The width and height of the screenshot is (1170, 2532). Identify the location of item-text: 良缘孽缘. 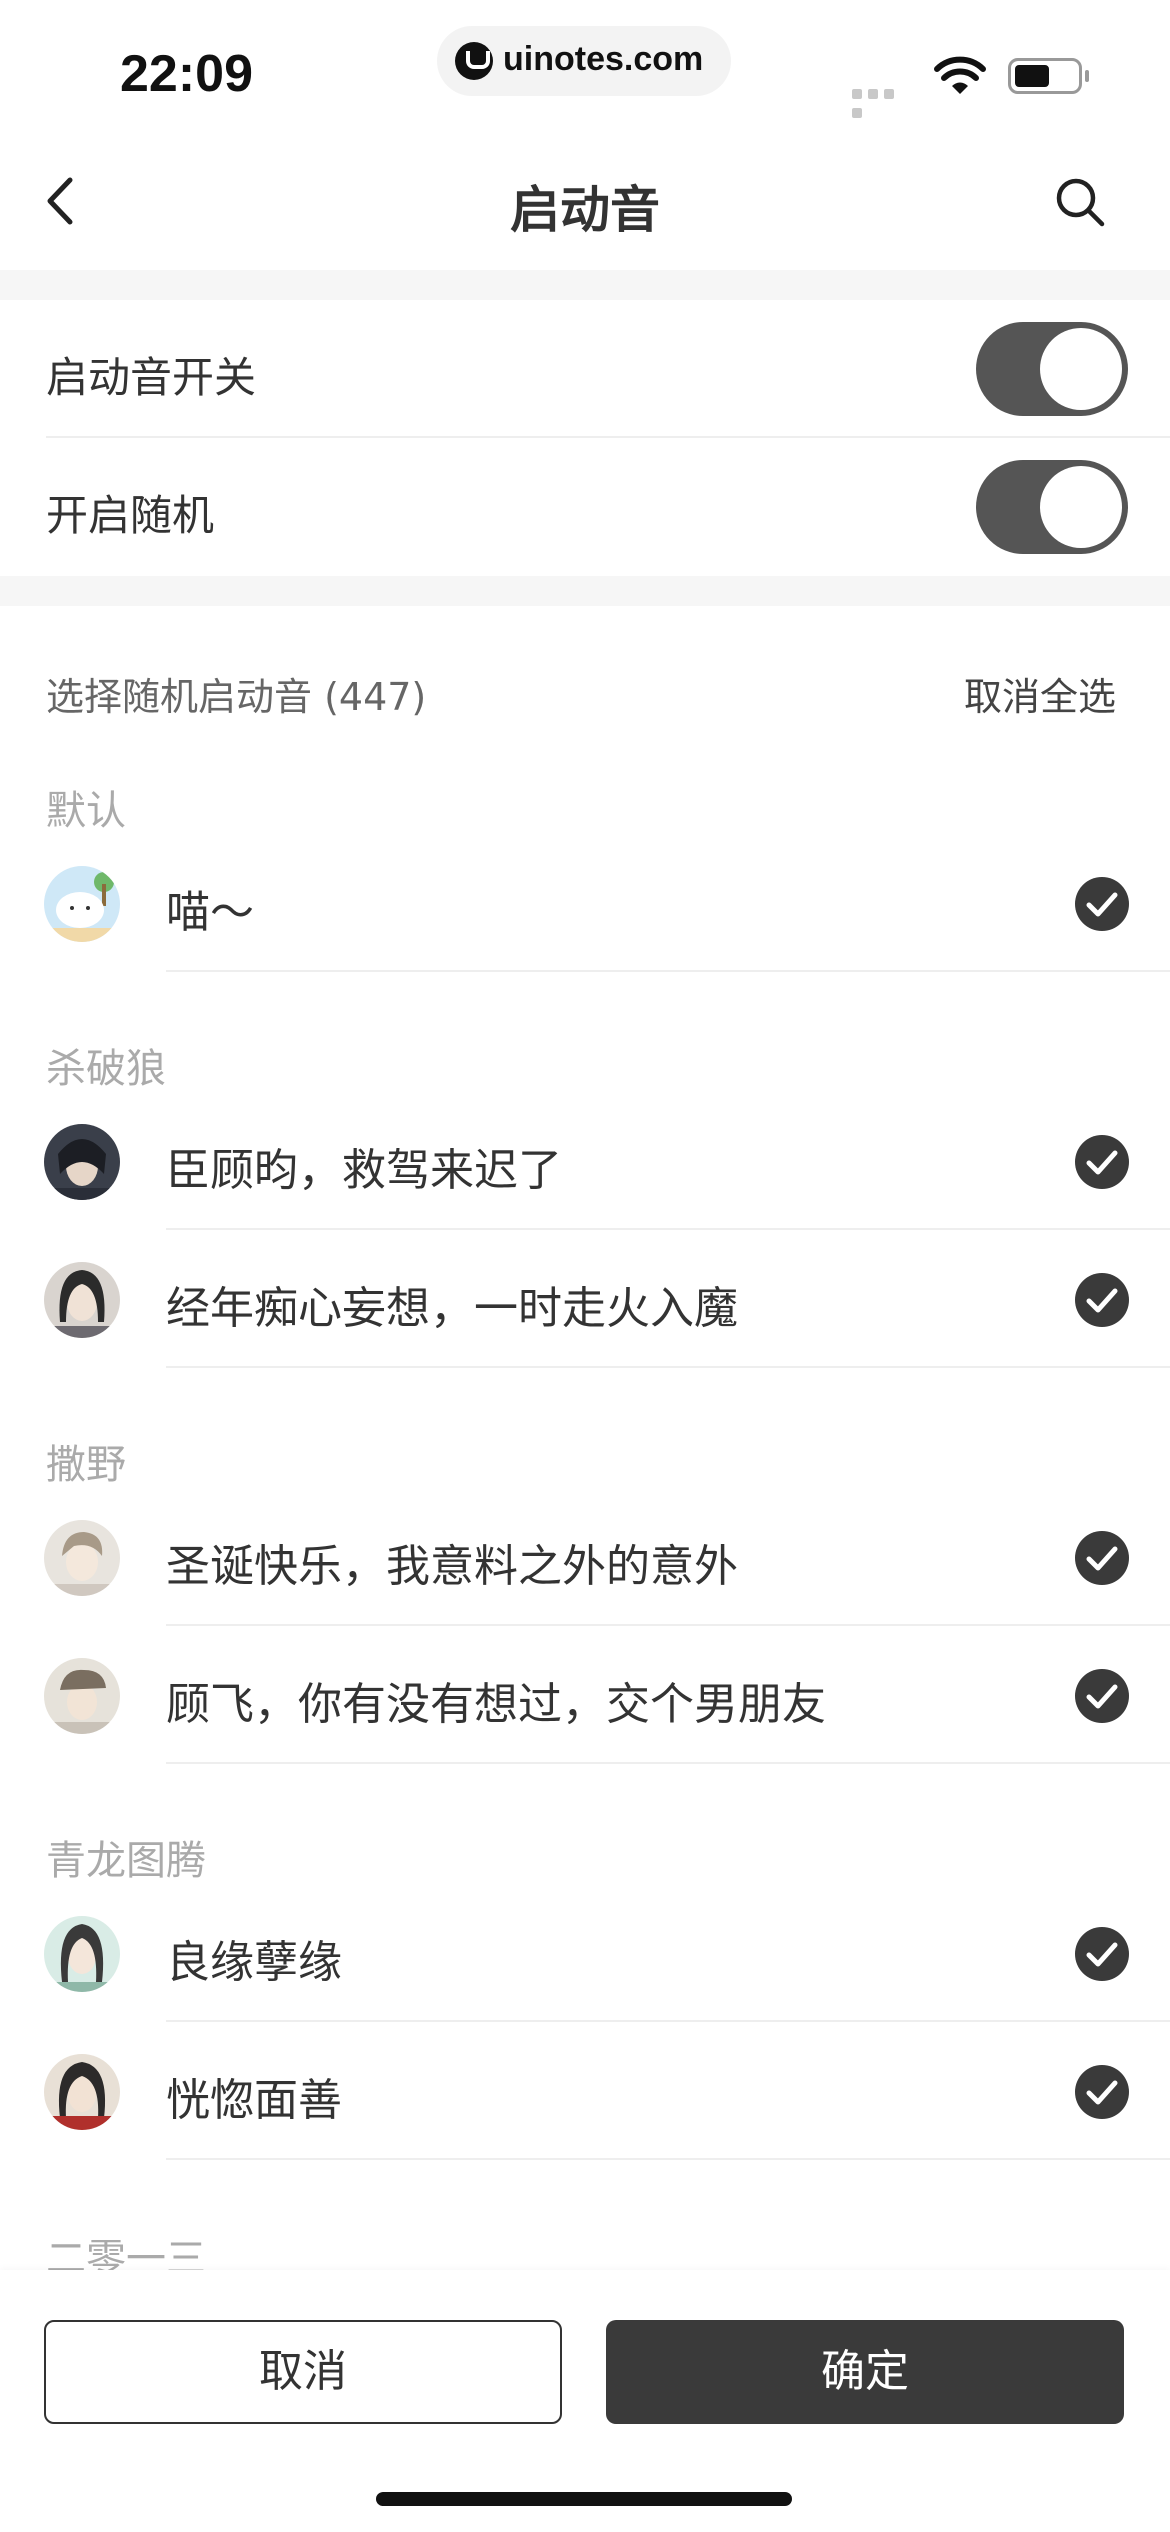
(254, 1962).